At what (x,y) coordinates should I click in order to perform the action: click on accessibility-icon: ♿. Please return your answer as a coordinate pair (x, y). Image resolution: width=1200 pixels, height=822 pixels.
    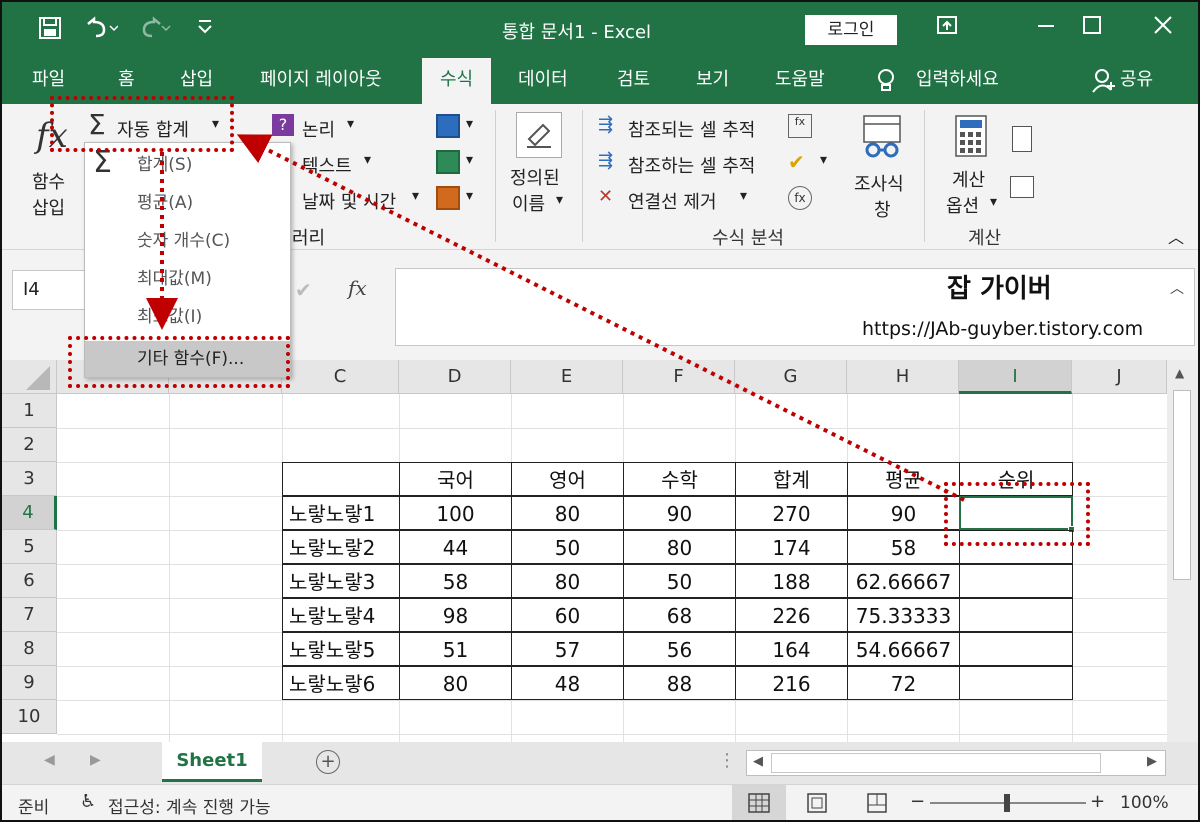
    Looking at the image, I should click on (88, 801).